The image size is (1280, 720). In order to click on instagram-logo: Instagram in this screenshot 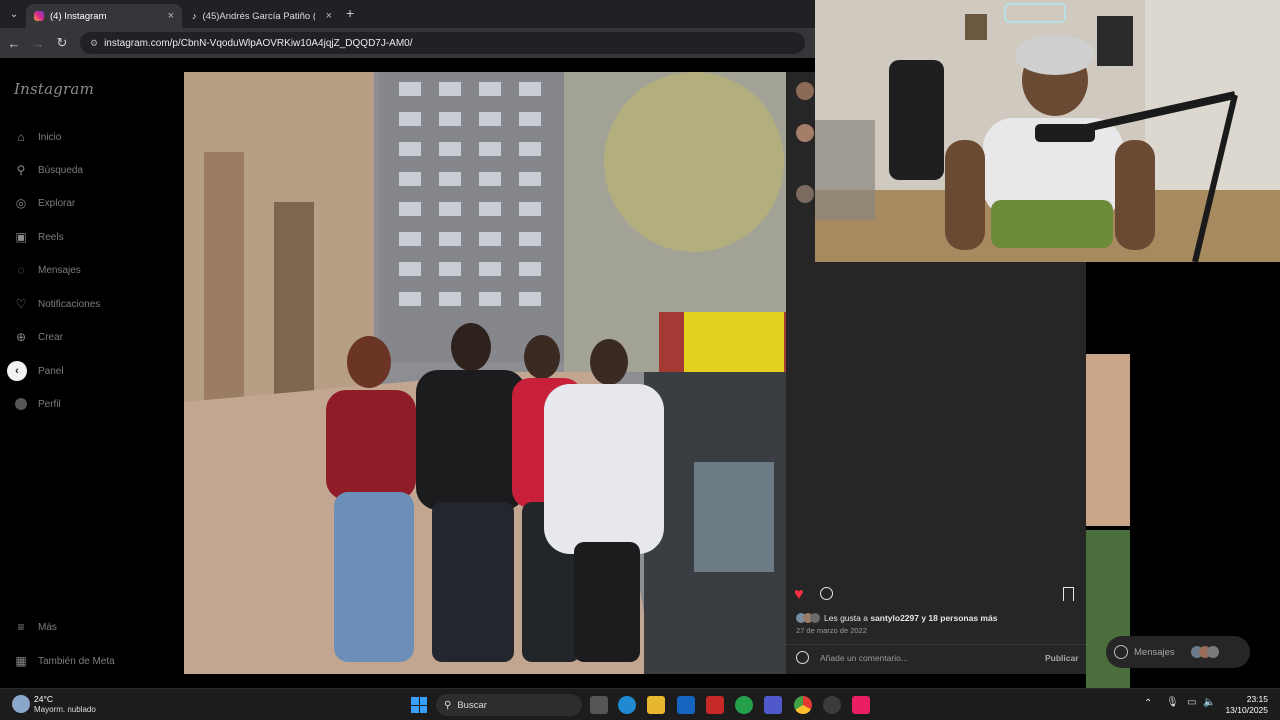, I will do `click(54, 89)`.